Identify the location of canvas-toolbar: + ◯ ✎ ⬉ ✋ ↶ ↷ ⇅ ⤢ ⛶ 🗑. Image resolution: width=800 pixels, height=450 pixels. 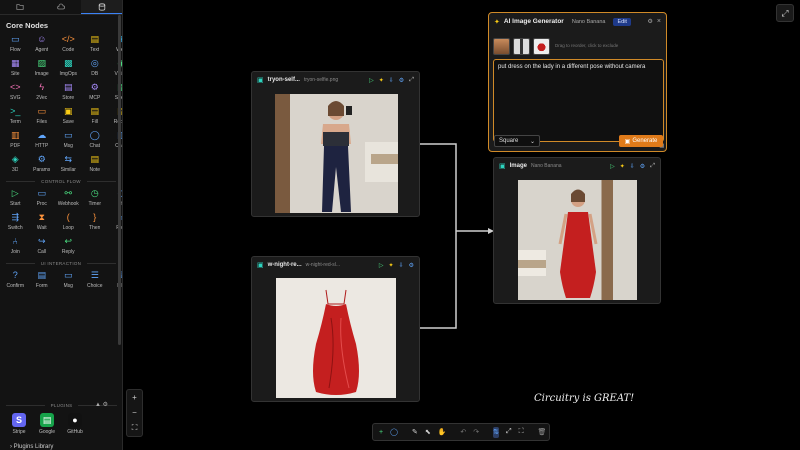
(461, 432).